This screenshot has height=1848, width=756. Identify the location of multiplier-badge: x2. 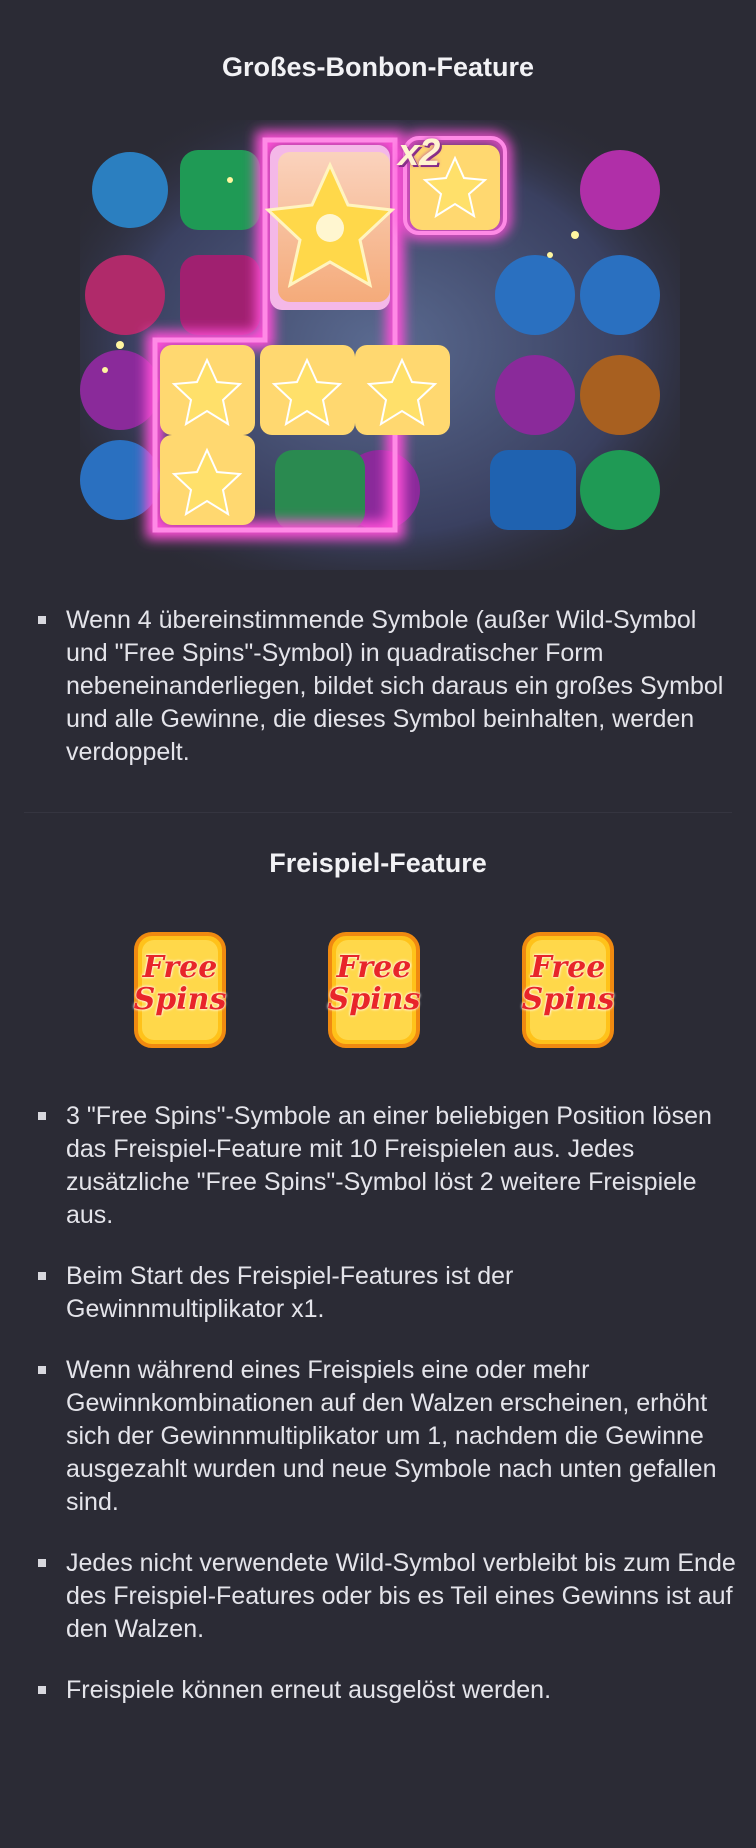
(419, 153).